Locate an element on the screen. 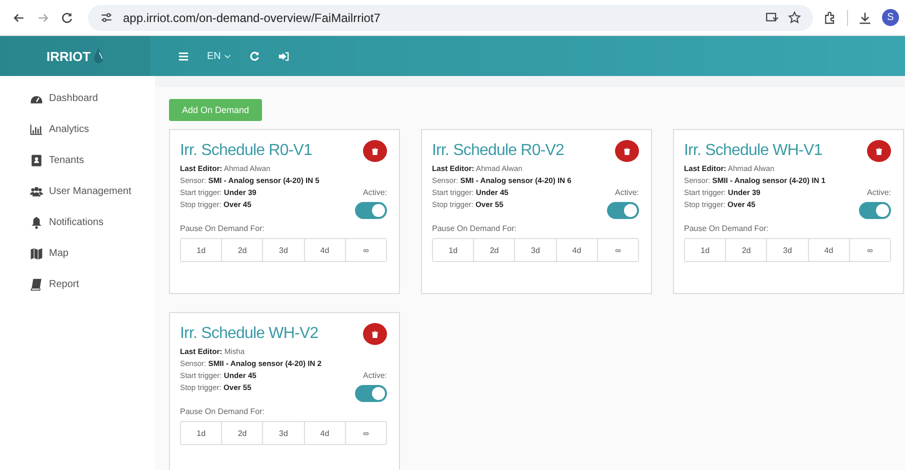 This screenshot has width=905, height=470. sidebar-item: Map is located at coordinates (92, 253).